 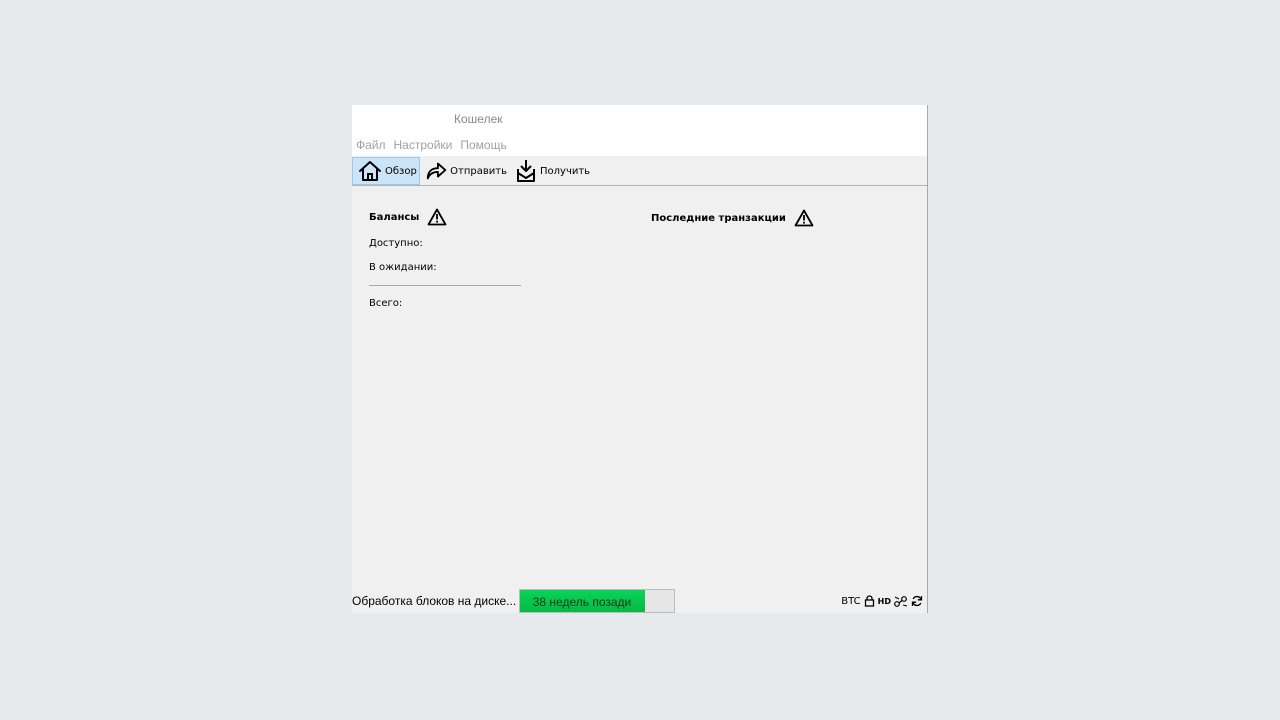 I want to click on lock-icon, so click(x=869, y=601).